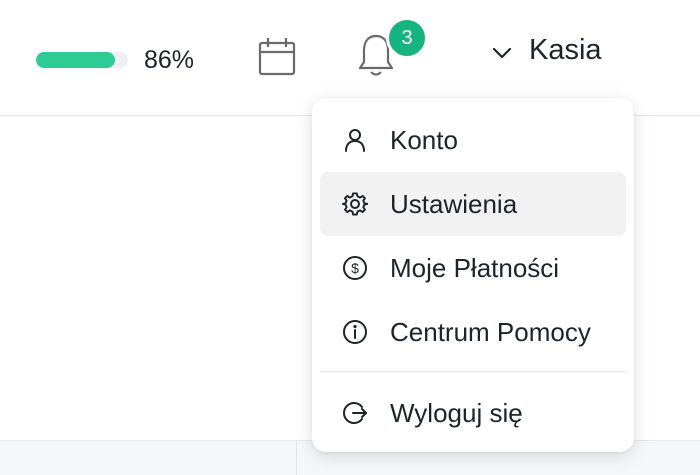 The width and height of the screenshot is (700, 475). Describe the element at coordinates (454, 203) in the screenshot. I see `menu-item-label: Ustawienia` at that location.